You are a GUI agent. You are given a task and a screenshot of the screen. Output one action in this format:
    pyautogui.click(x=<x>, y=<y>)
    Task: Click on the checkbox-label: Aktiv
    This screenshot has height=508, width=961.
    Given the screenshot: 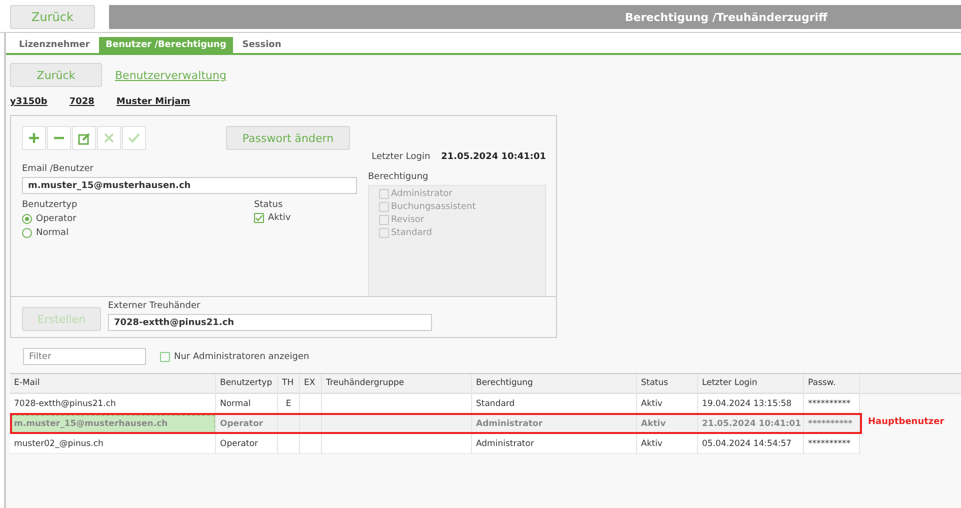 What is the action you would take?
    pyautogui.click(x=279, y=218)
    